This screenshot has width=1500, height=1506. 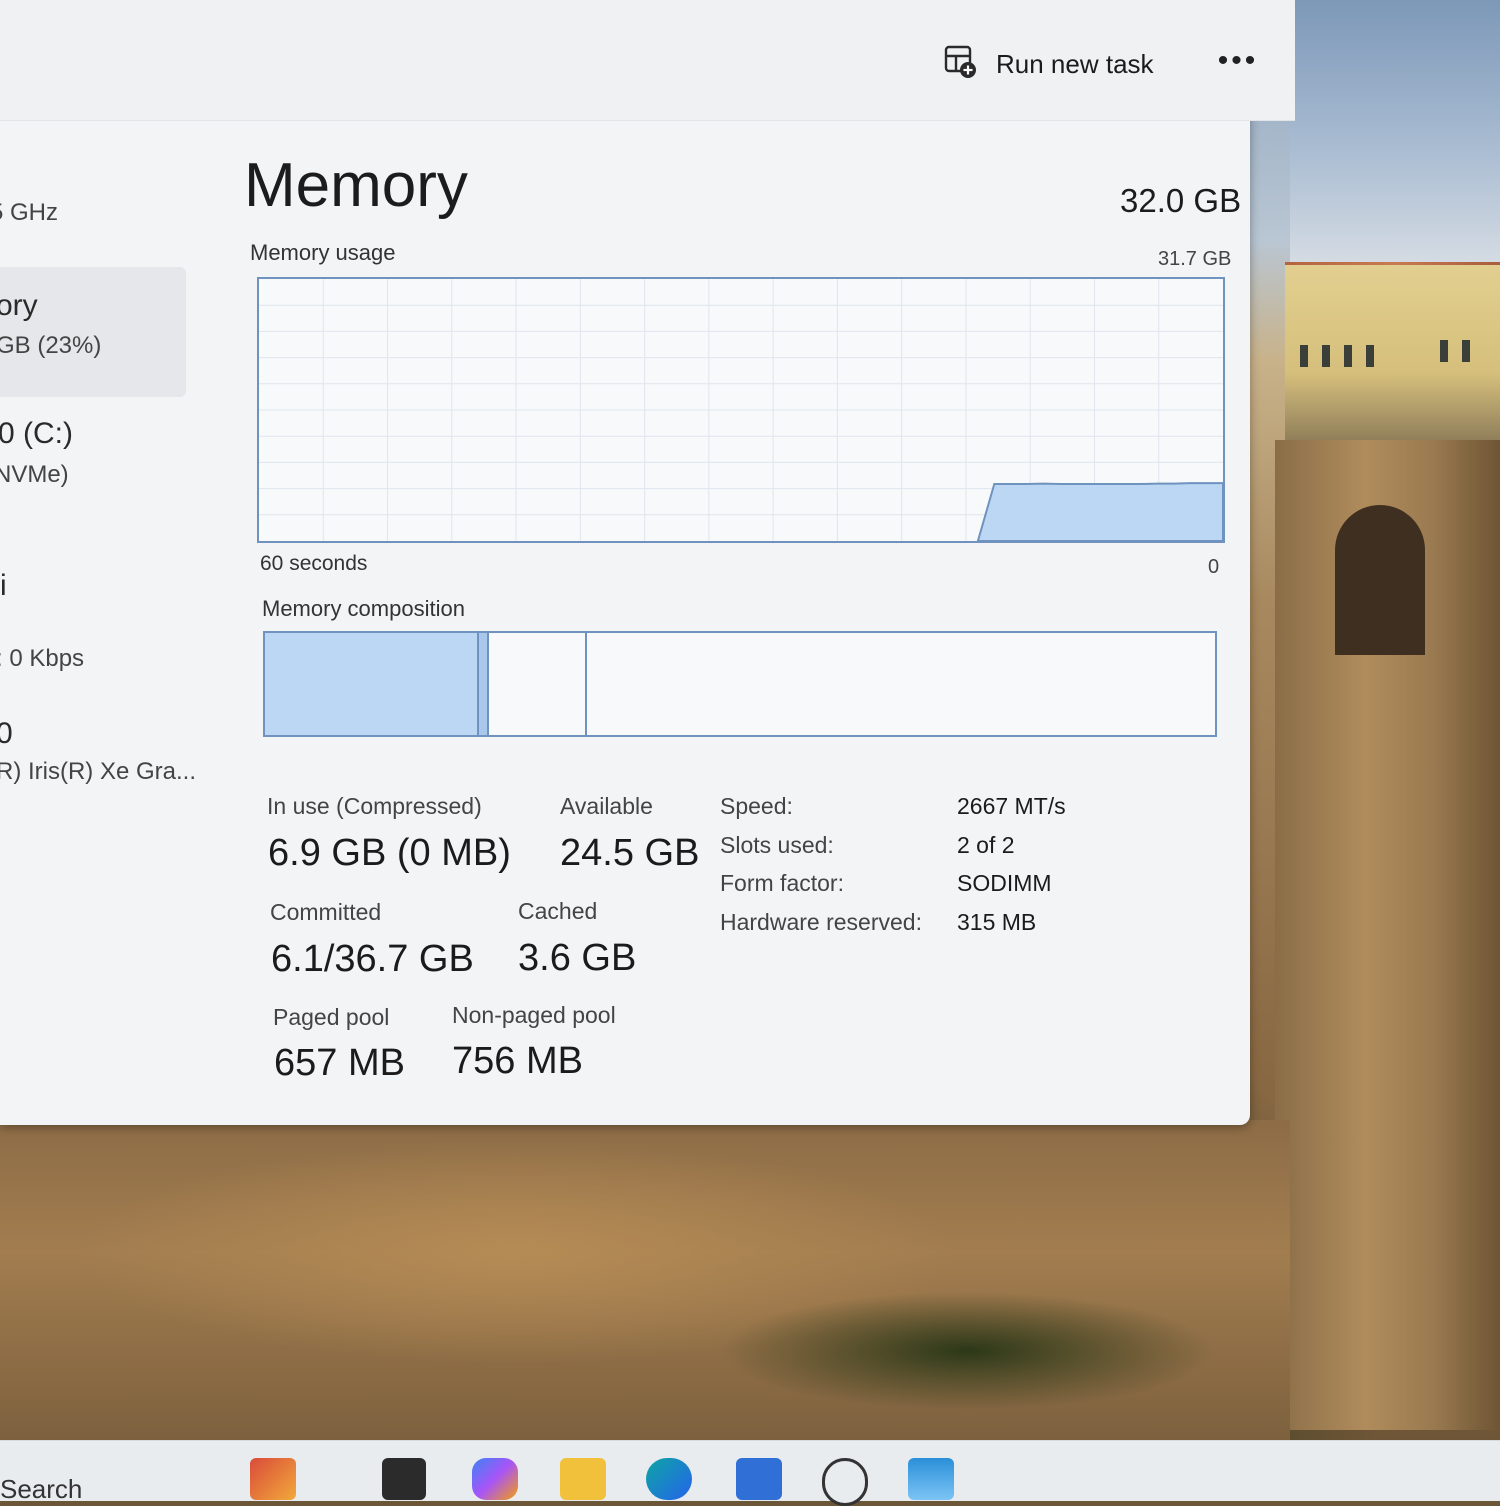 I want to click on committed-label: Committed, so click(x=326, y=912).